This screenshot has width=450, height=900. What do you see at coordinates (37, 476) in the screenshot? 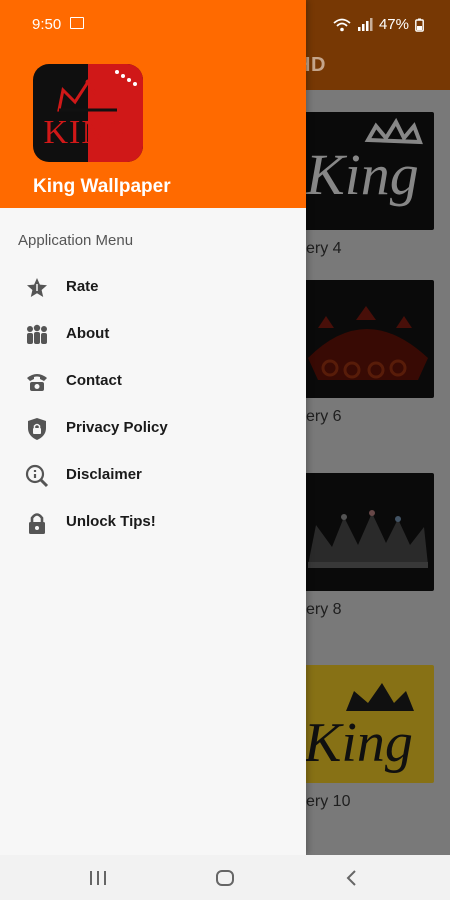
I see `info-search-icon` at bounding box center [37, 476].